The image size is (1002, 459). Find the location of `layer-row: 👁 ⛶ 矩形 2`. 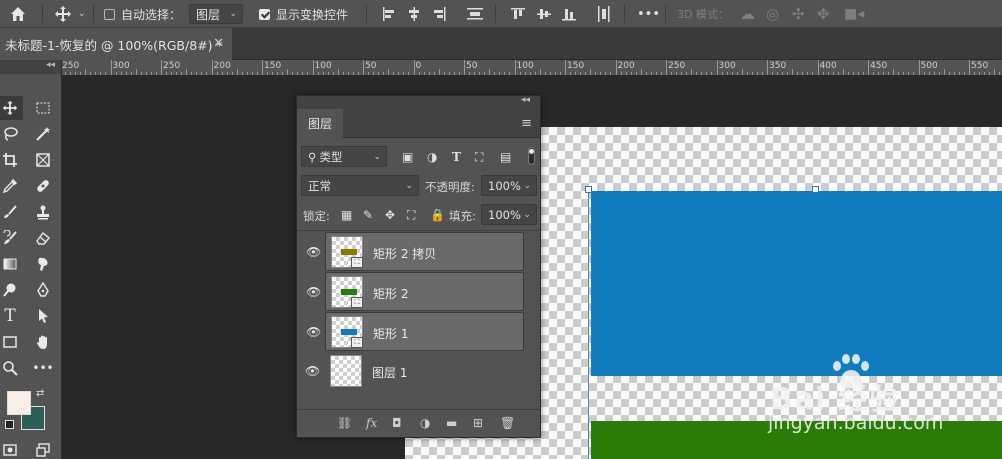

layer-row: 👁 ⛶ 矩形 2 is located at coordinates (415, 291).